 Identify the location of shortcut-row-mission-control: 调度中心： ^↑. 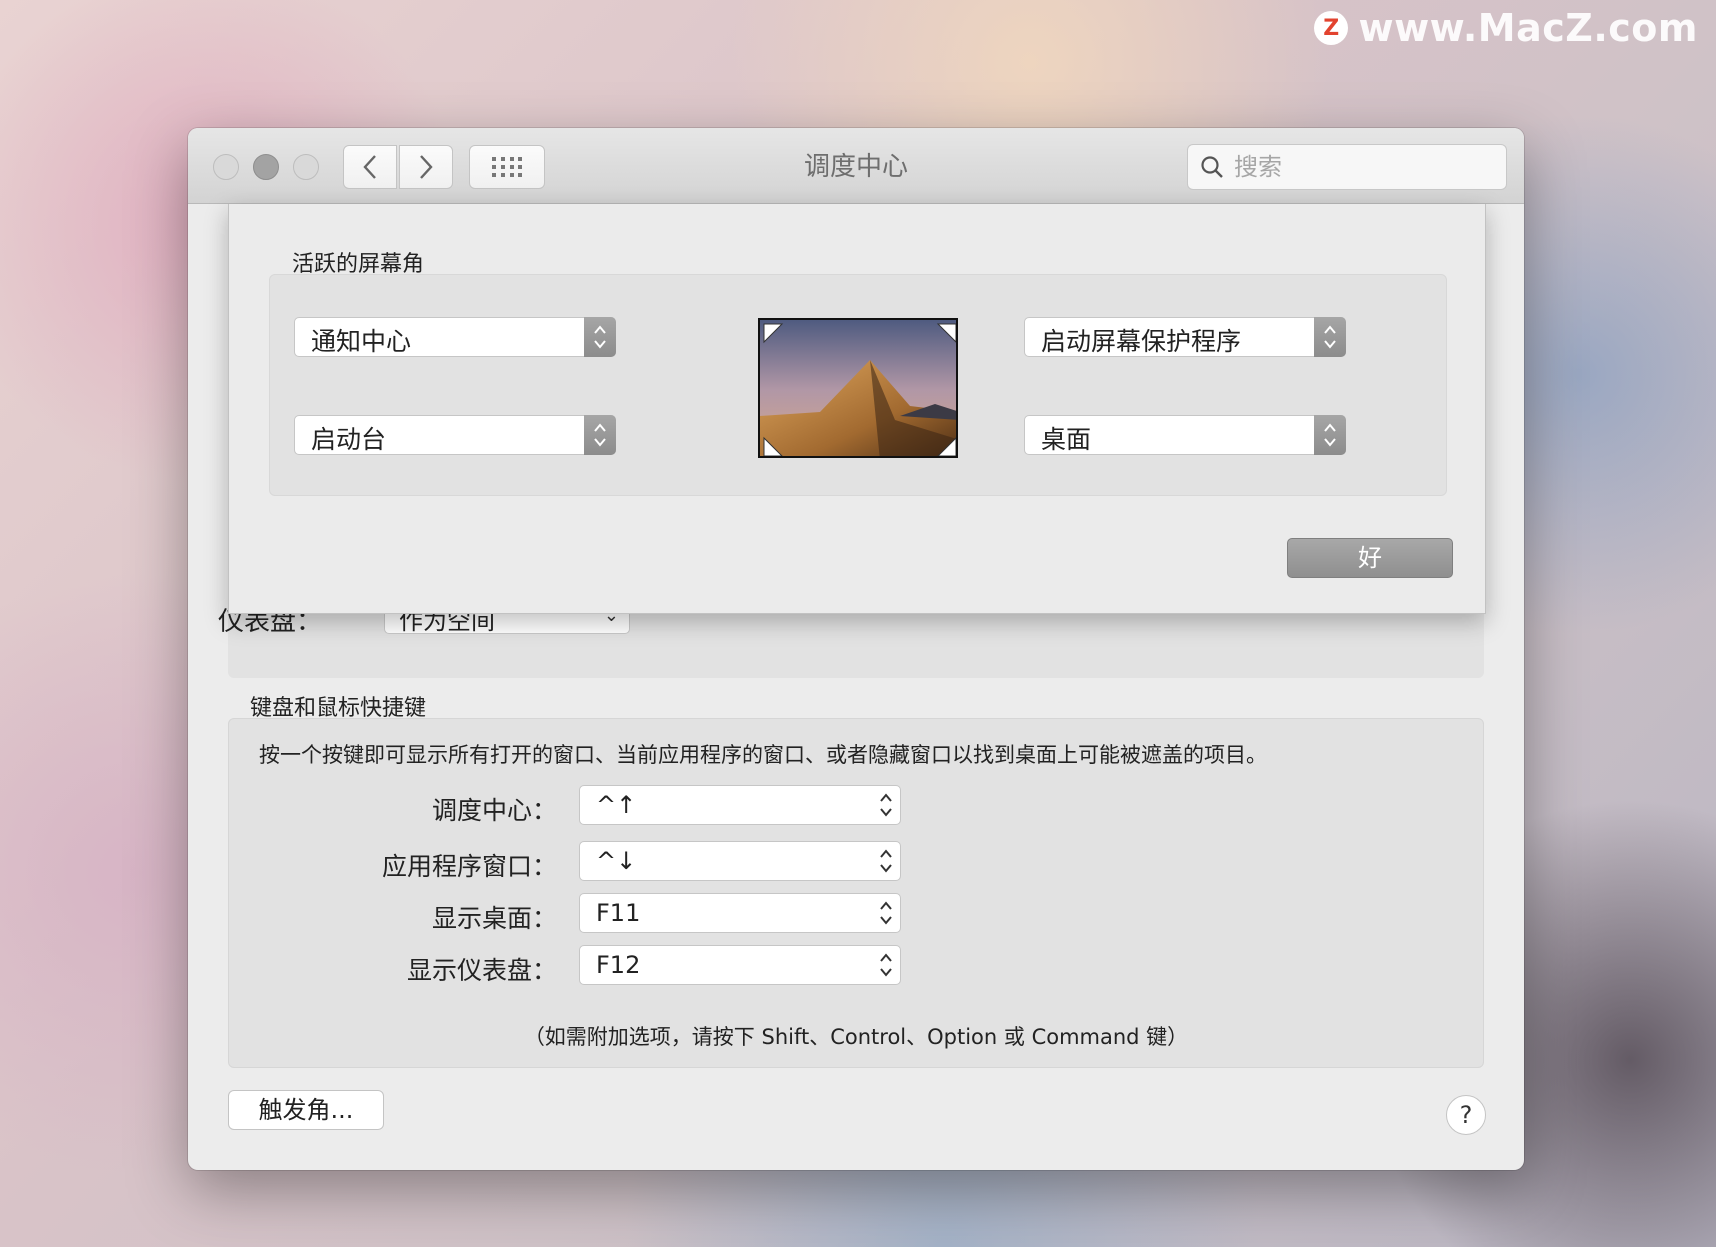
(856, 806).